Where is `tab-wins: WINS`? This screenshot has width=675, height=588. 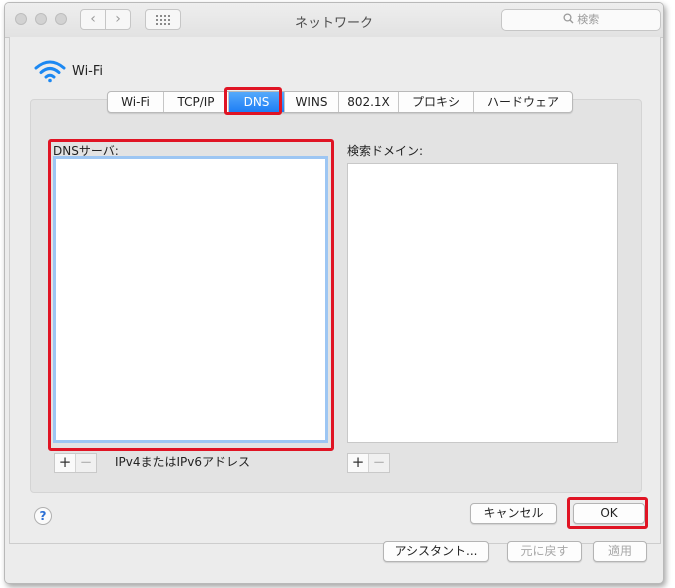
tab-wins: WINS is located at coordinates (312, 102).